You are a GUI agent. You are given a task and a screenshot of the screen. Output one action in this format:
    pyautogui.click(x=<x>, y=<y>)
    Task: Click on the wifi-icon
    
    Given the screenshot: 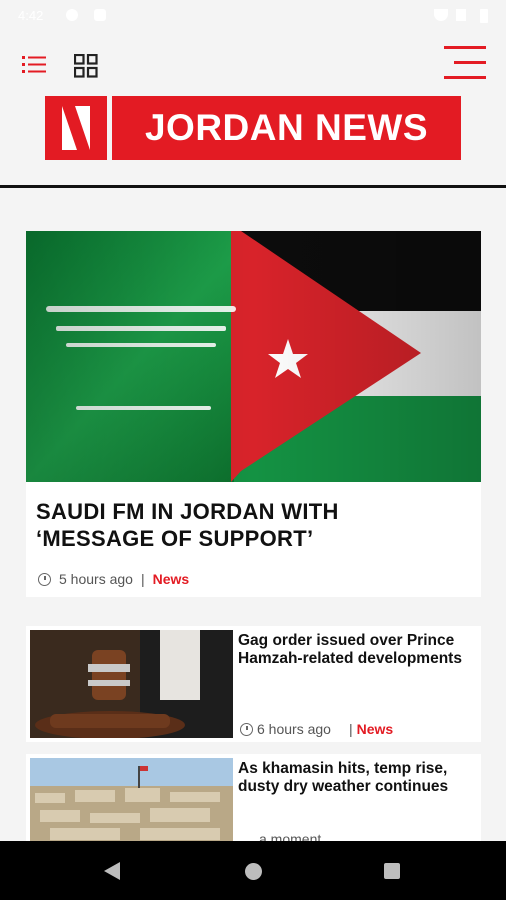 What is the action you would take?
    pyautogui.click(x=441, y=15)
    